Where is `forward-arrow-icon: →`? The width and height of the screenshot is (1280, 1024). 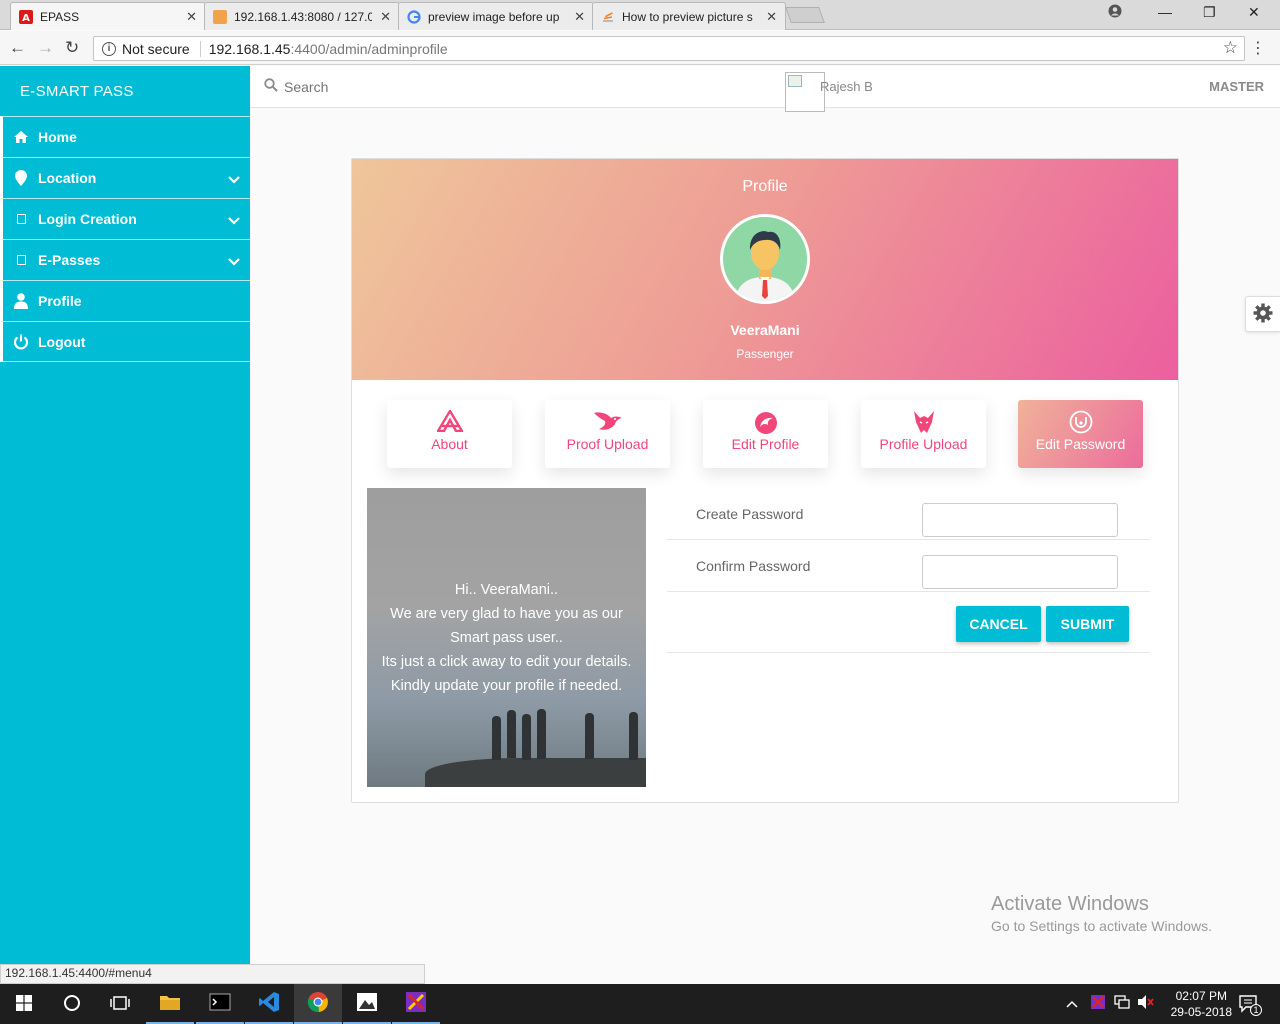
forward-arrow-icon: → is located at coordinates (45, 48).